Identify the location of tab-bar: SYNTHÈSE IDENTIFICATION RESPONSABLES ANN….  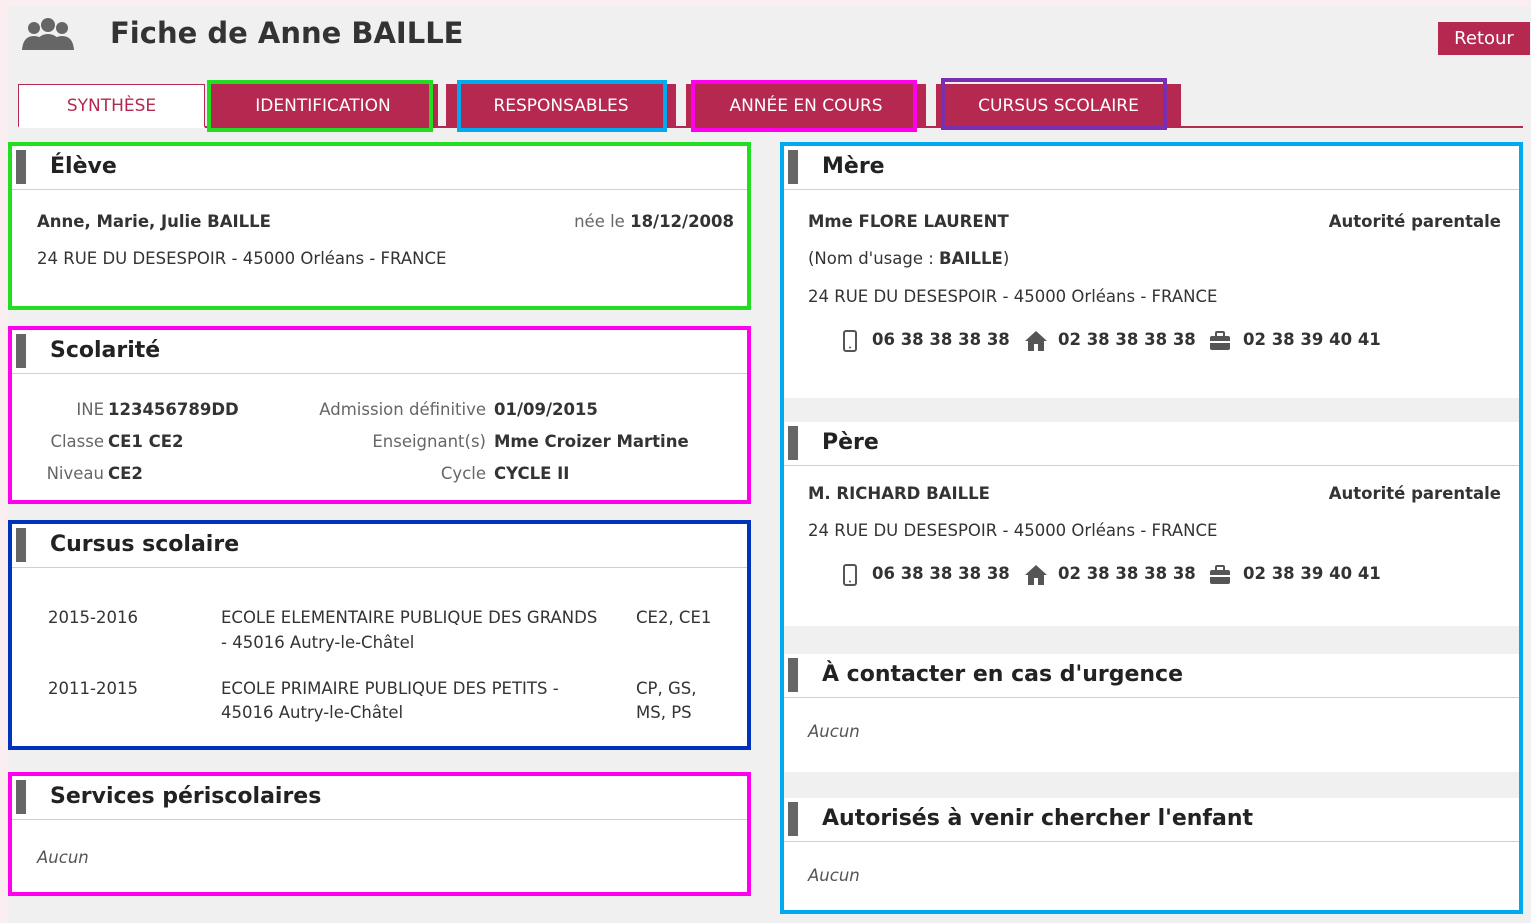
(770, 105).